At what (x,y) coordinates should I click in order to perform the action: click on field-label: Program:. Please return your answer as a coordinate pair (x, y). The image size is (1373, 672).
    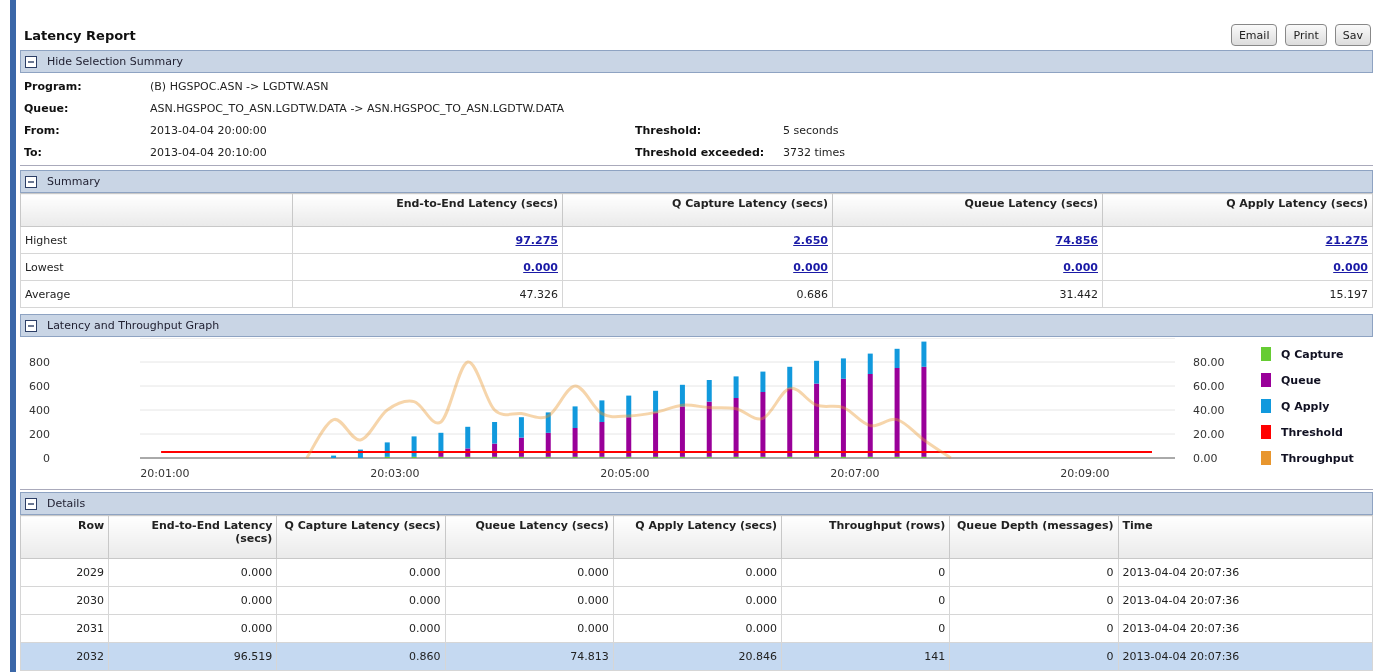
    Looking at the image, I should click on (53, 86).